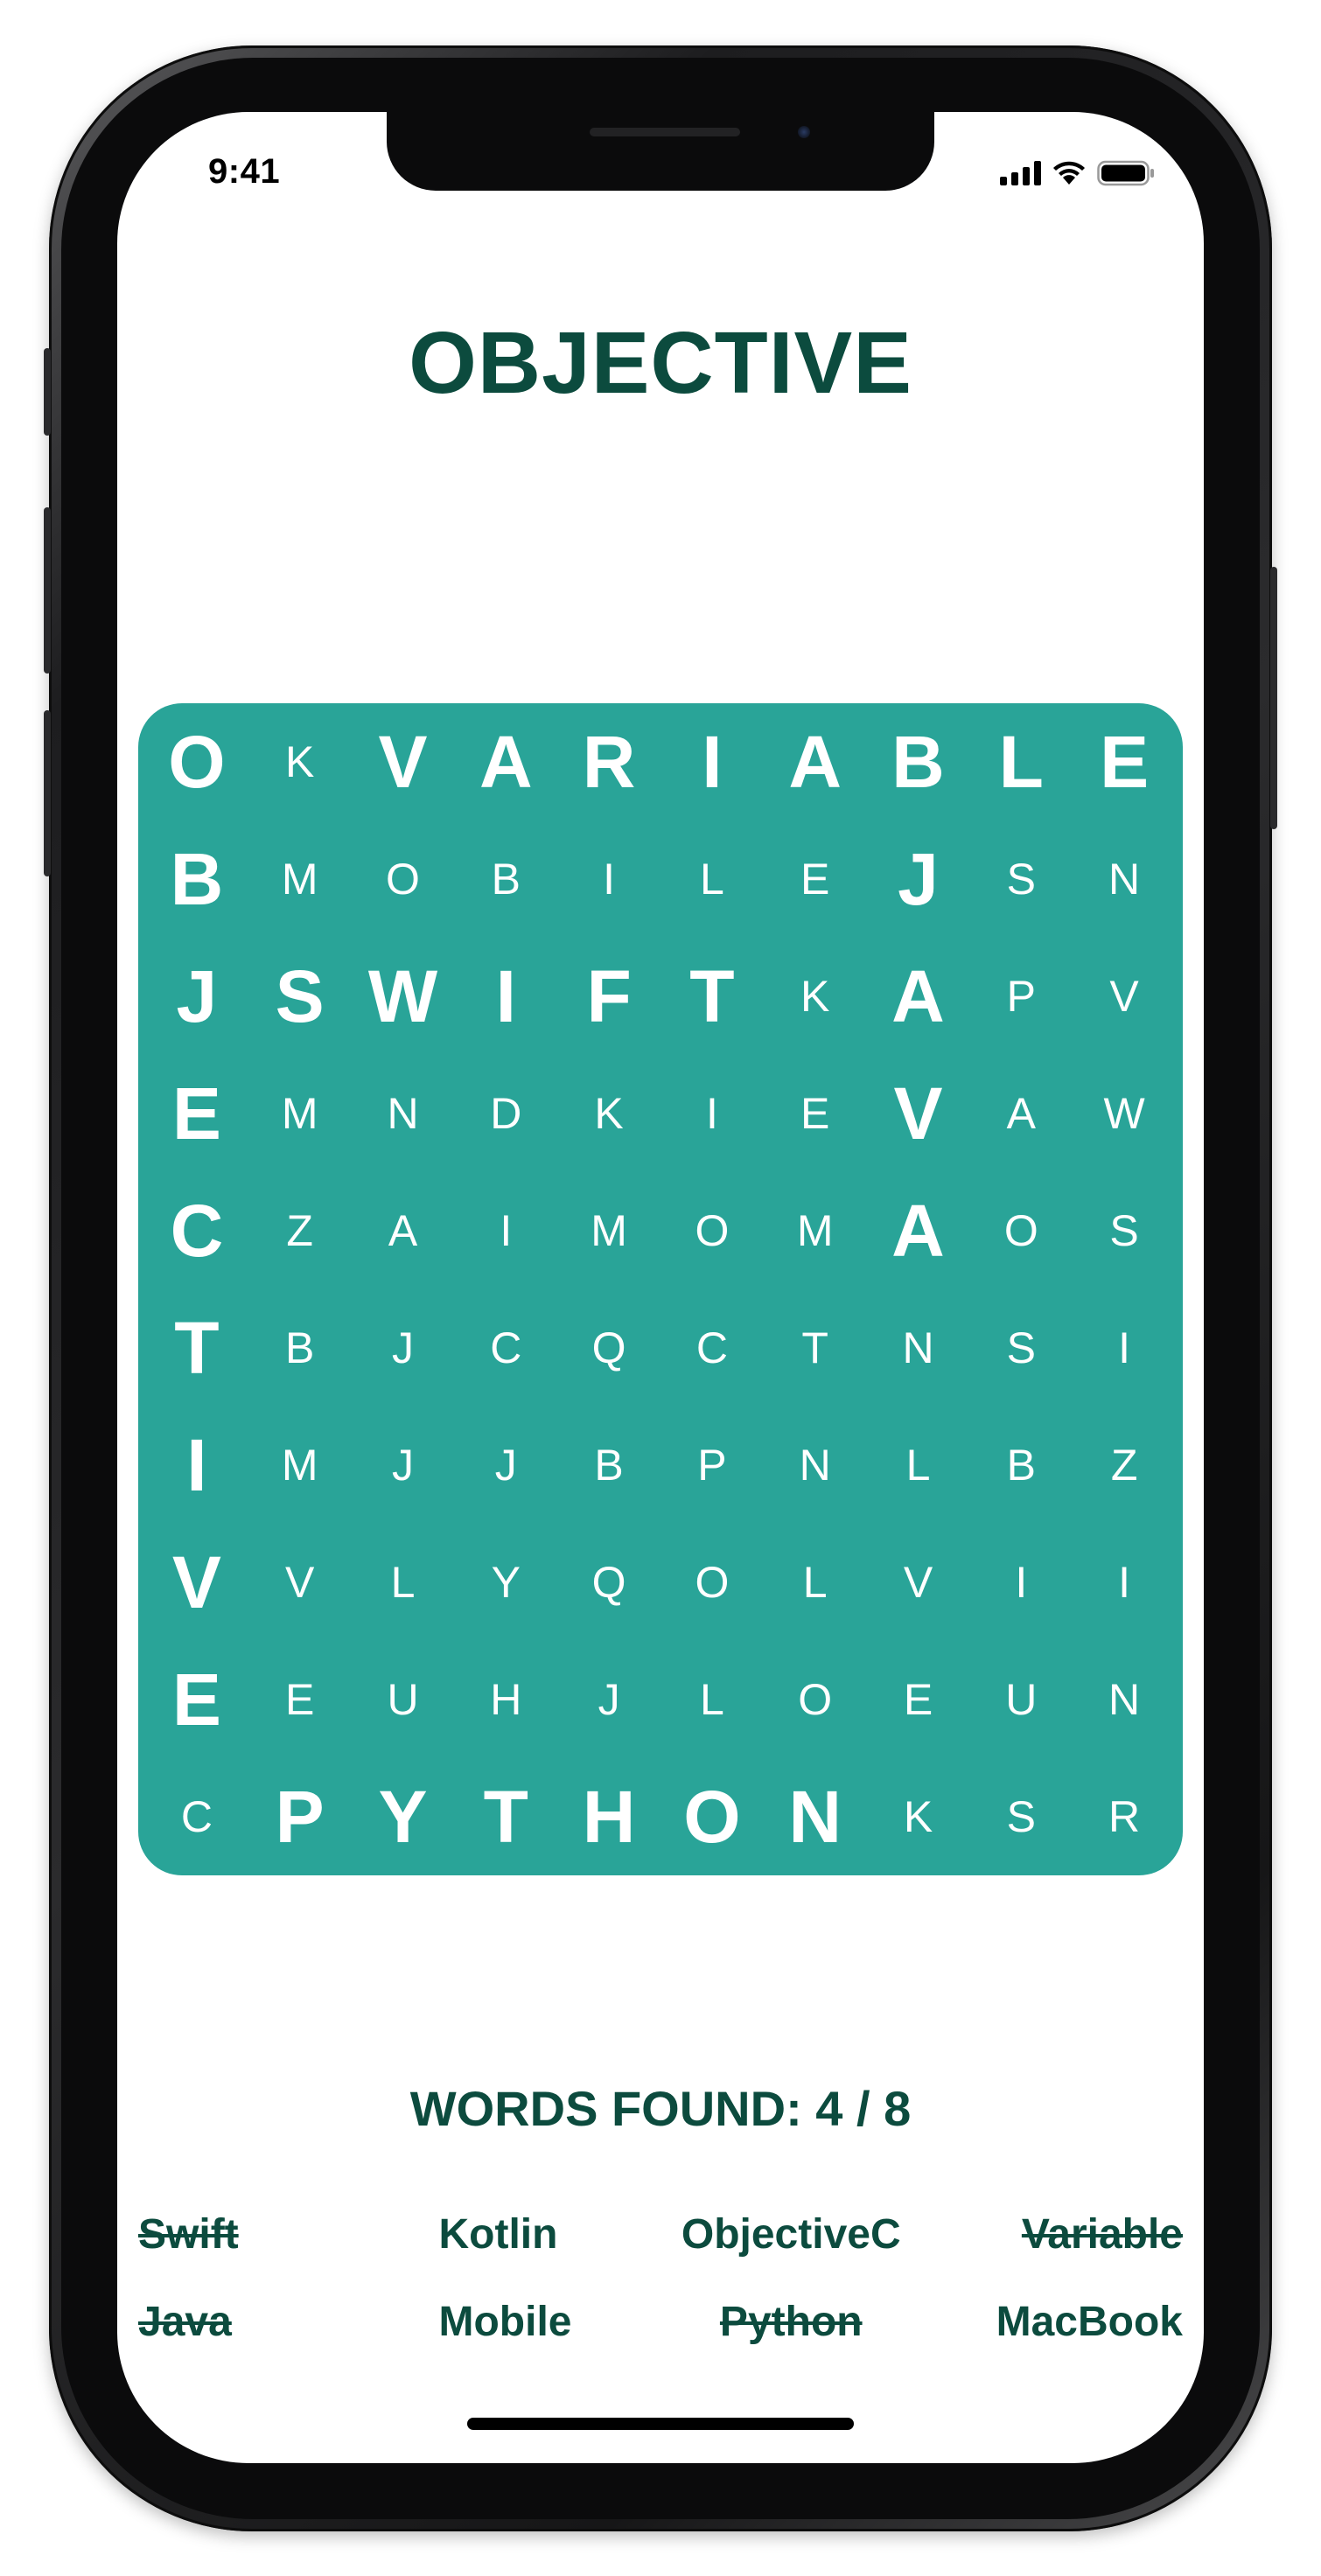 This screenshot has height=2576, width=1321. What do you see at coordinates (661, 2424) in the screenshot?
I see `home-indicator` at bounding box center [661, 2424].